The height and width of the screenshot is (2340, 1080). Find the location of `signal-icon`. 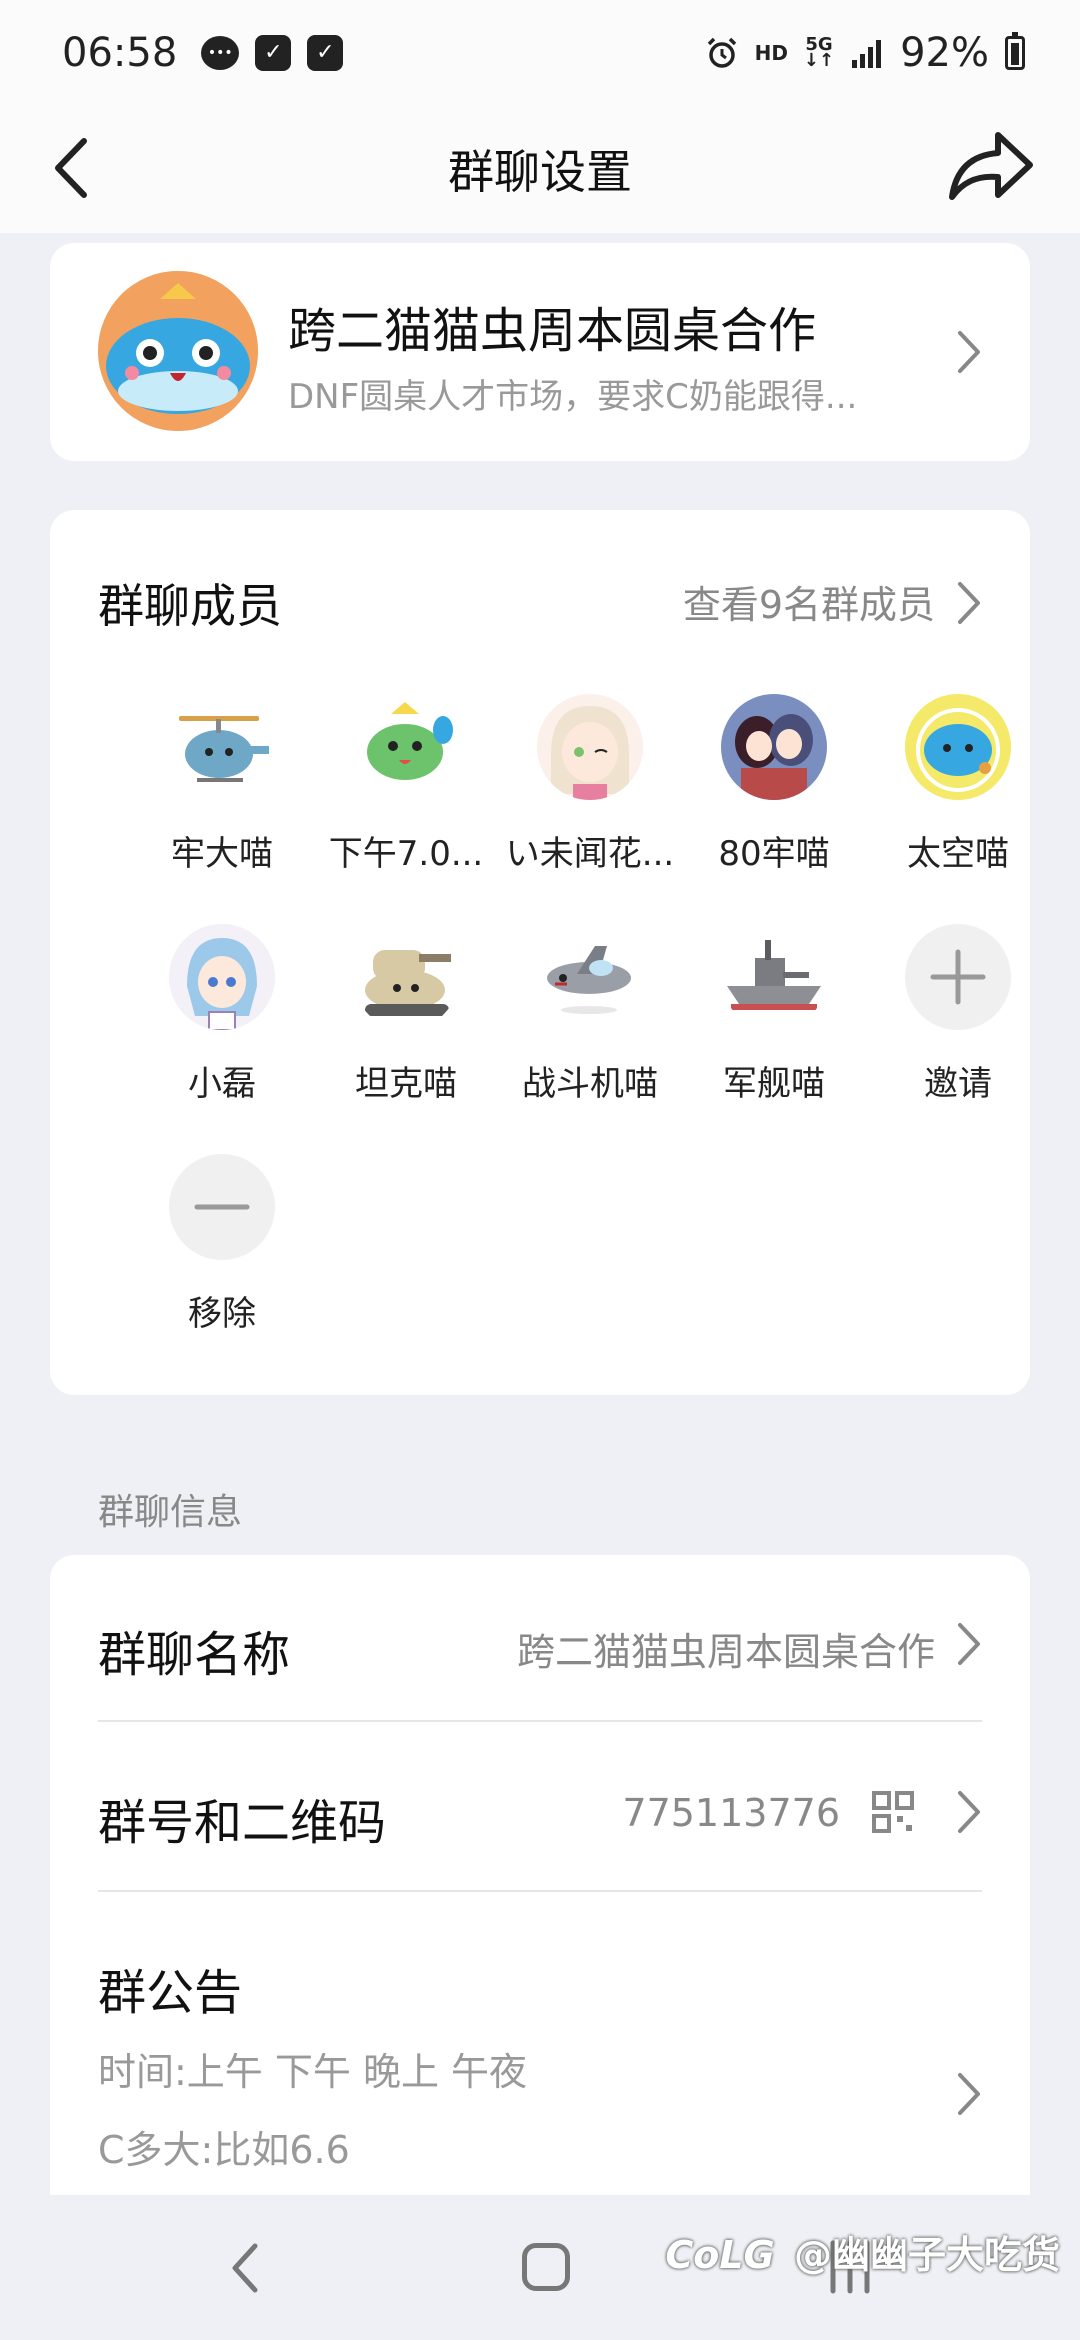

signal-icon is located at coordinates (867, 53).